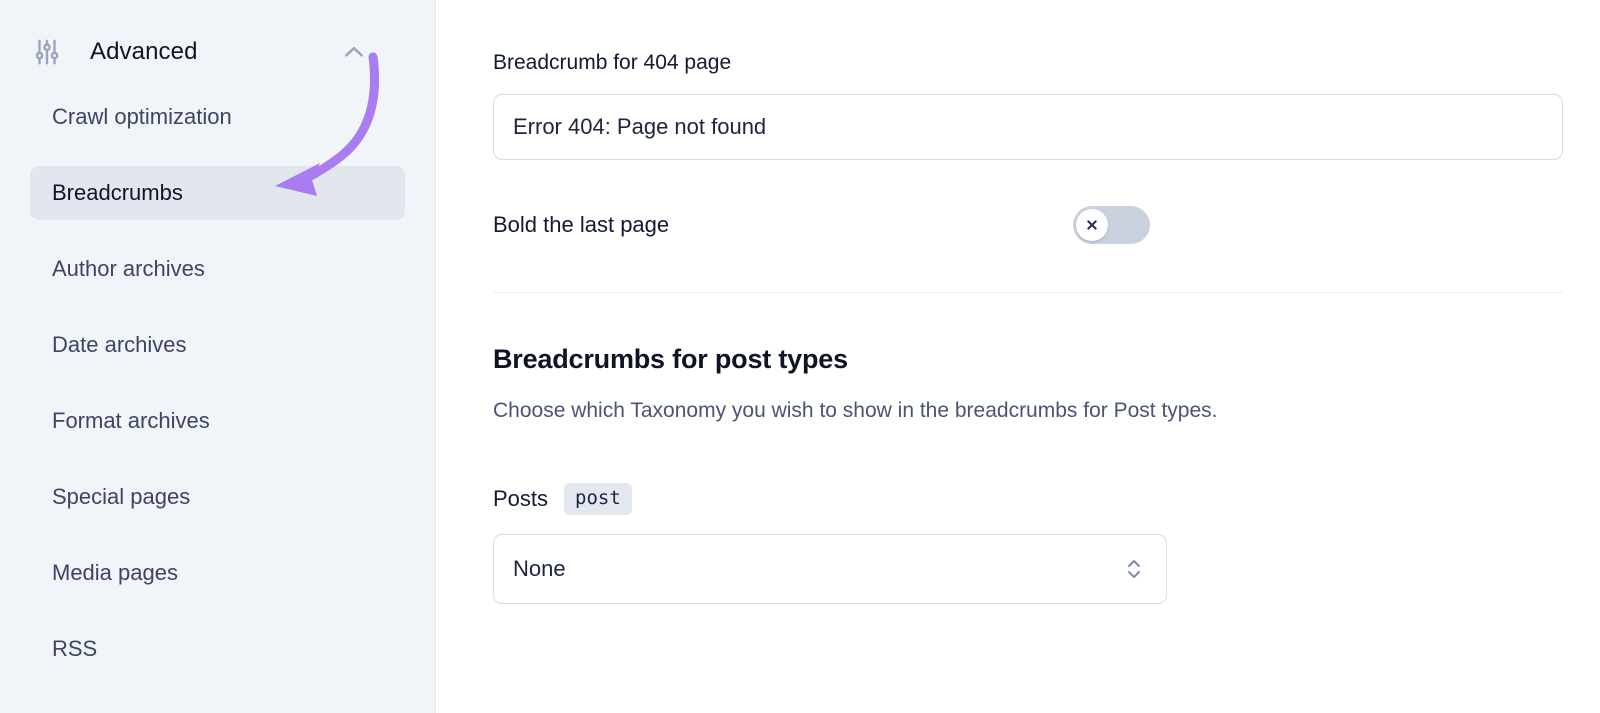 The image size is (1600, 713). I want to click on bold-last-page-toggle-wrap, so click(1112, 225).